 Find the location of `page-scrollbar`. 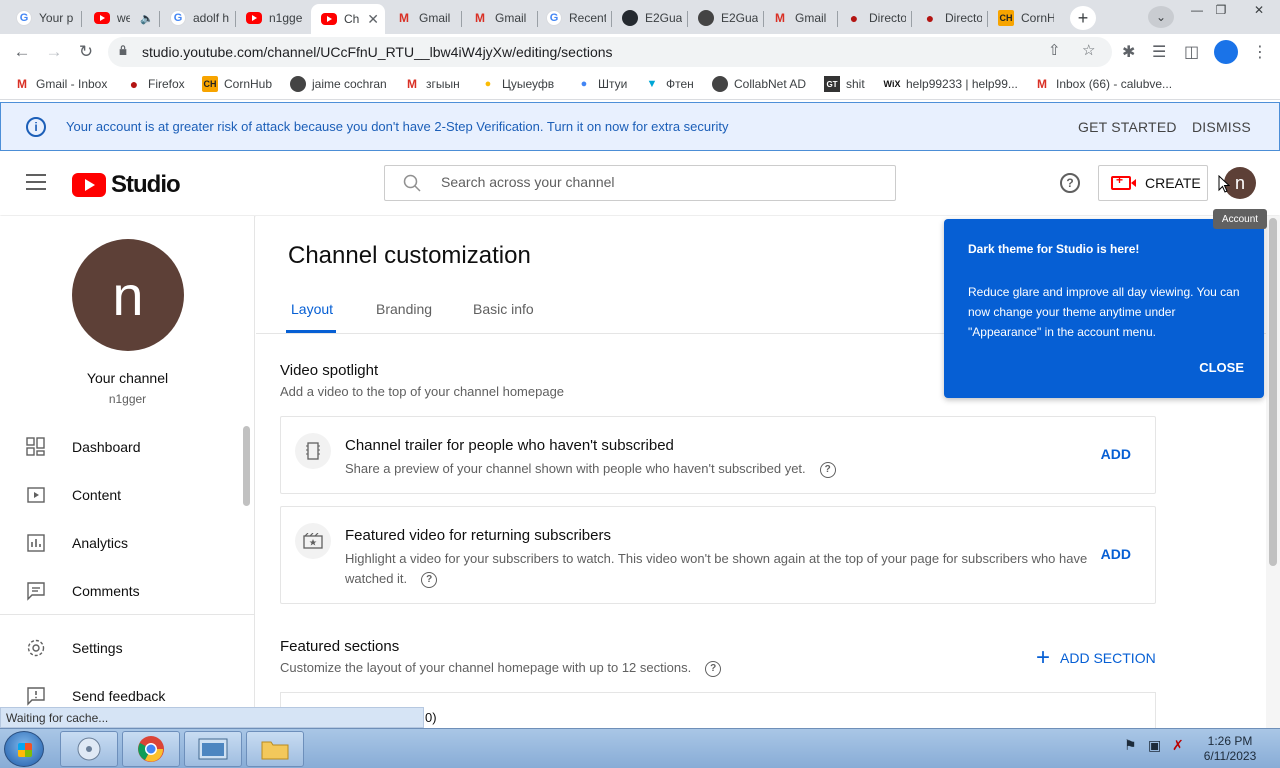

page-scrollbar is located at coordinates (1273, 472).